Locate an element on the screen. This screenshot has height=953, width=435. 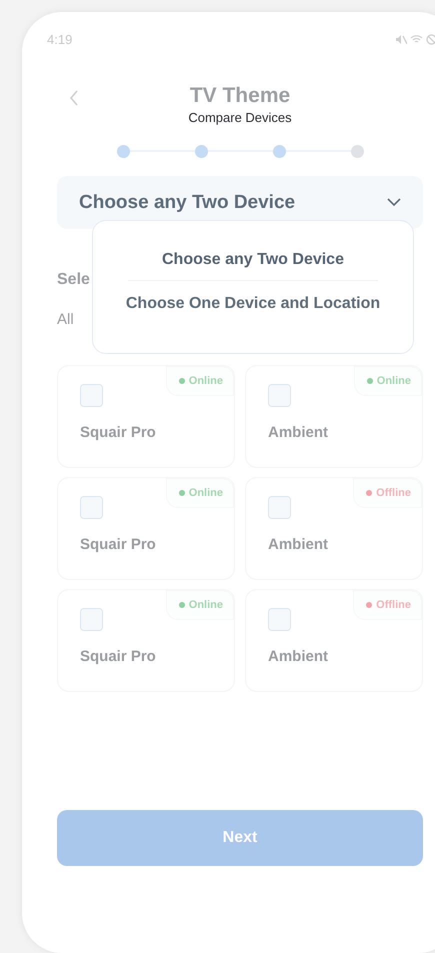
screen-subtitle: Compare Devices is located at coordinates (240, 117).